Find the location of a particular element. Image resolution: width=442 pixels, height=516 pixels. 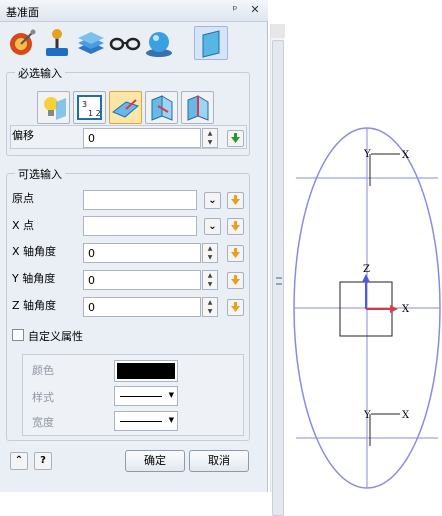

offset-spinner: ▲ ▼ is located at coordinates (210, 138).